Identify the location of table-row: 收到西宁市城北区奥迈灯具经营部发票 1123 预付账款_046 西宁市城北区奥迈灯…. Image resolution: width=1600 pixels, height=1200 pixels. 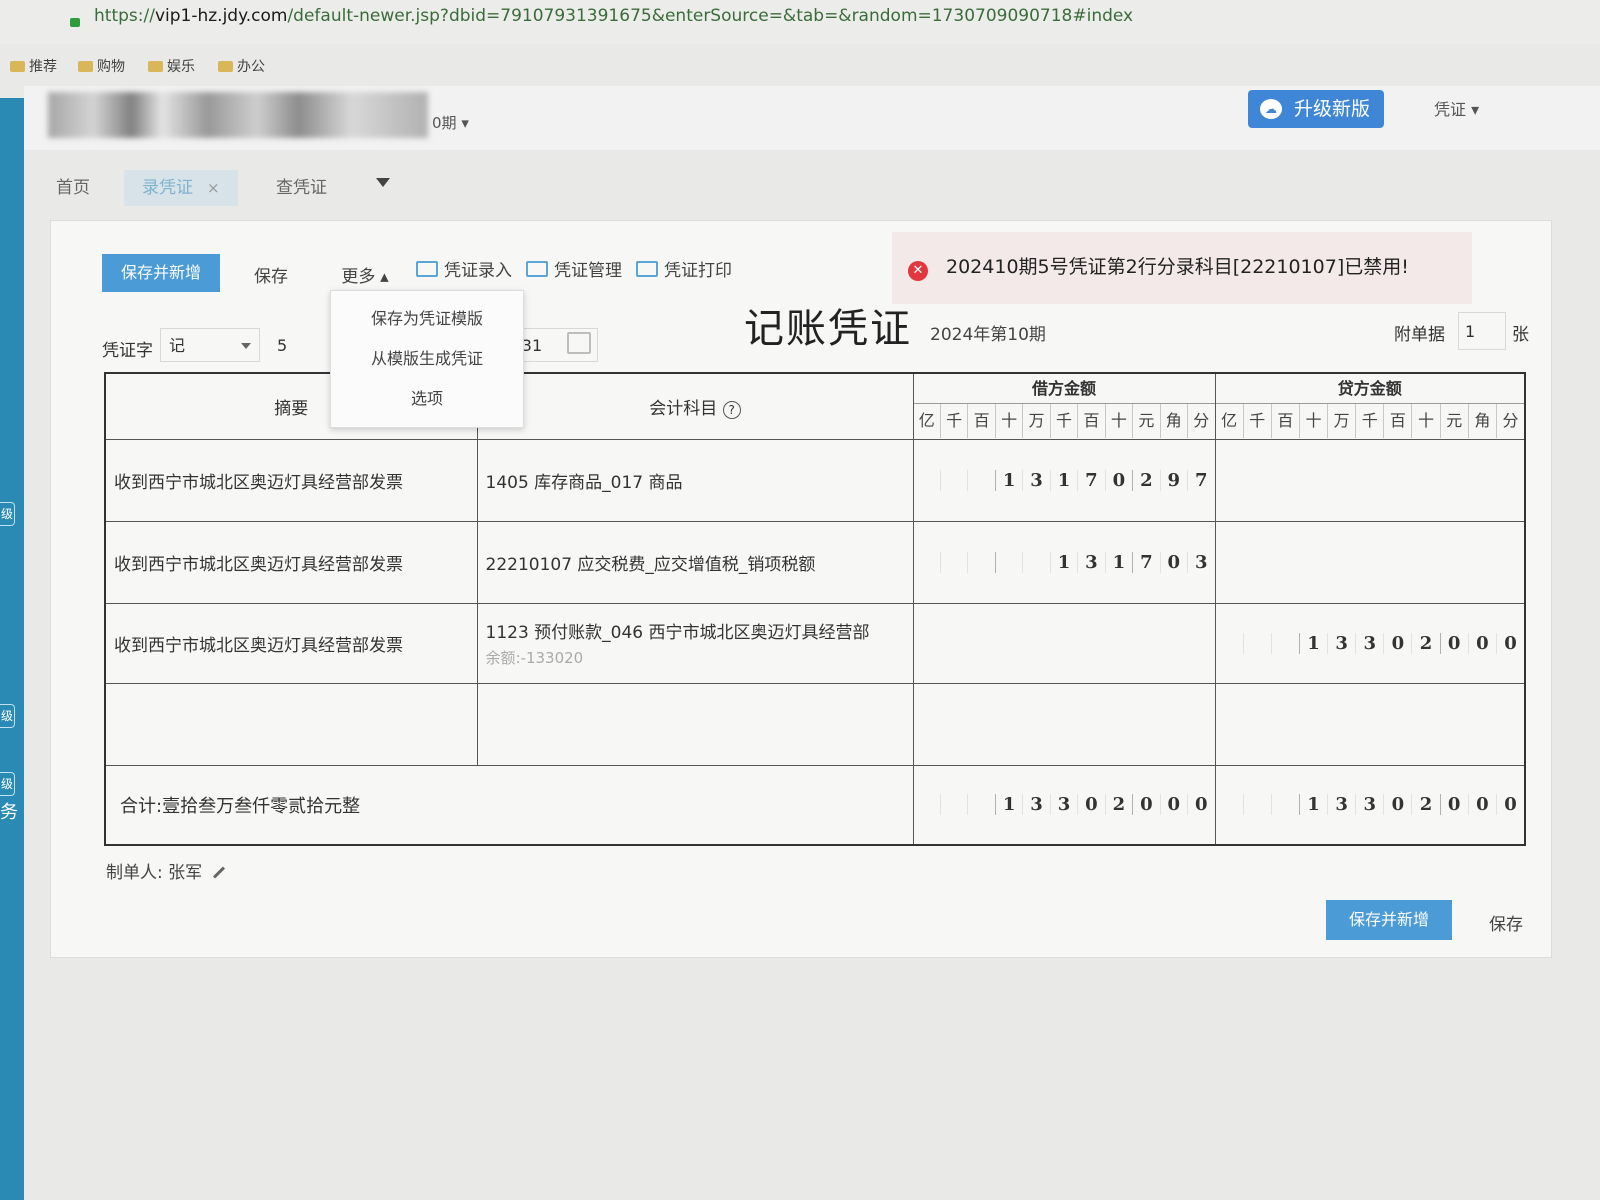
(815, 643).